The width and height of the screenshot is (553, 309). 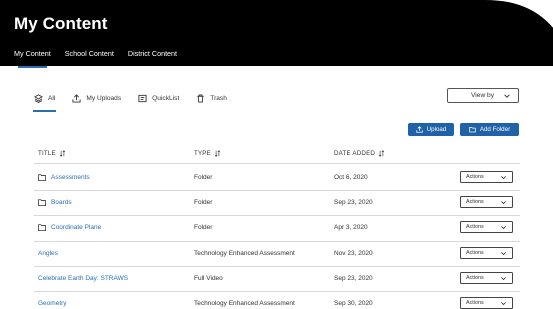 I want to click on column-title-label: TITLE, so click(x=47, y=153).